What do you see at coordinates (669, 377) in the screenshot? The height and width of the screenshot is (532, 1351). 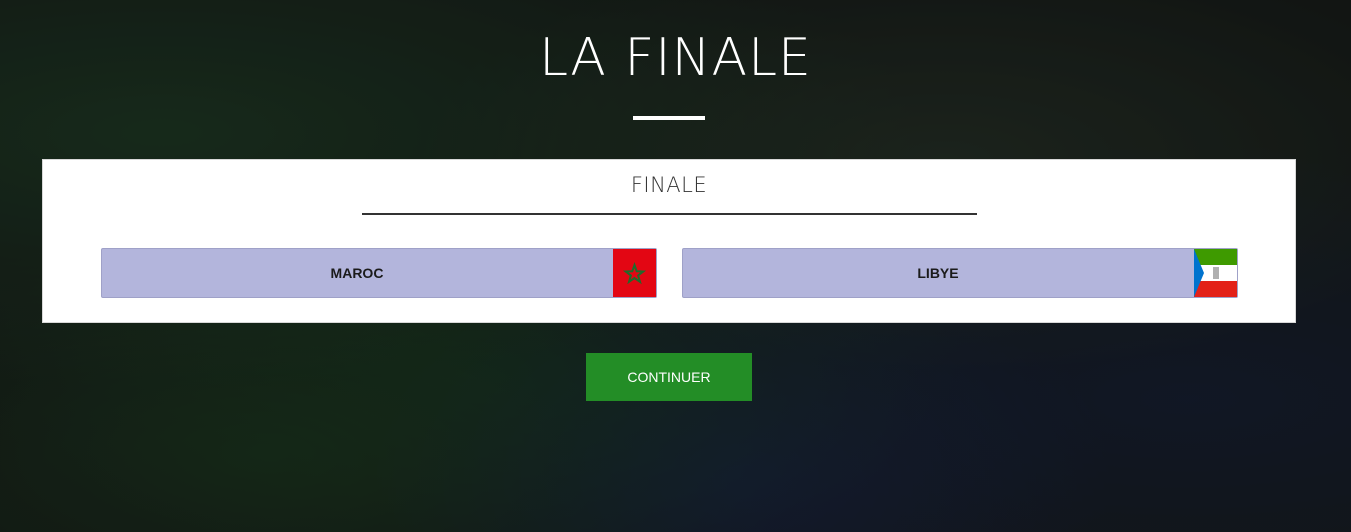 I see `continue-button: CONTINUER` at bounding box center [669, 377].